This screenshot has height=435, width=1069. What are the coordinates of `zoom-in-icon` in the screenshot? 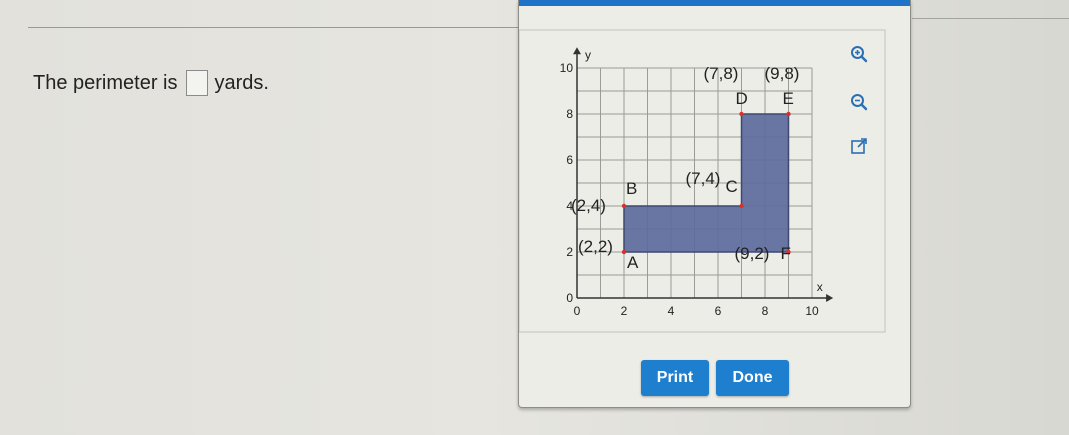 It's located at (859, 54).